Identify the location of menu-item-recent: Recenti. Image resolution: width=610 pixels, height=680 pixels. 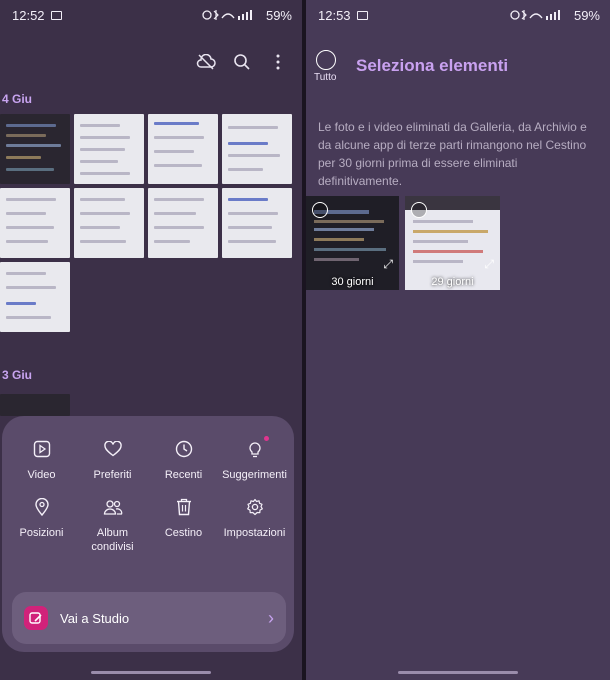
(183, 460).